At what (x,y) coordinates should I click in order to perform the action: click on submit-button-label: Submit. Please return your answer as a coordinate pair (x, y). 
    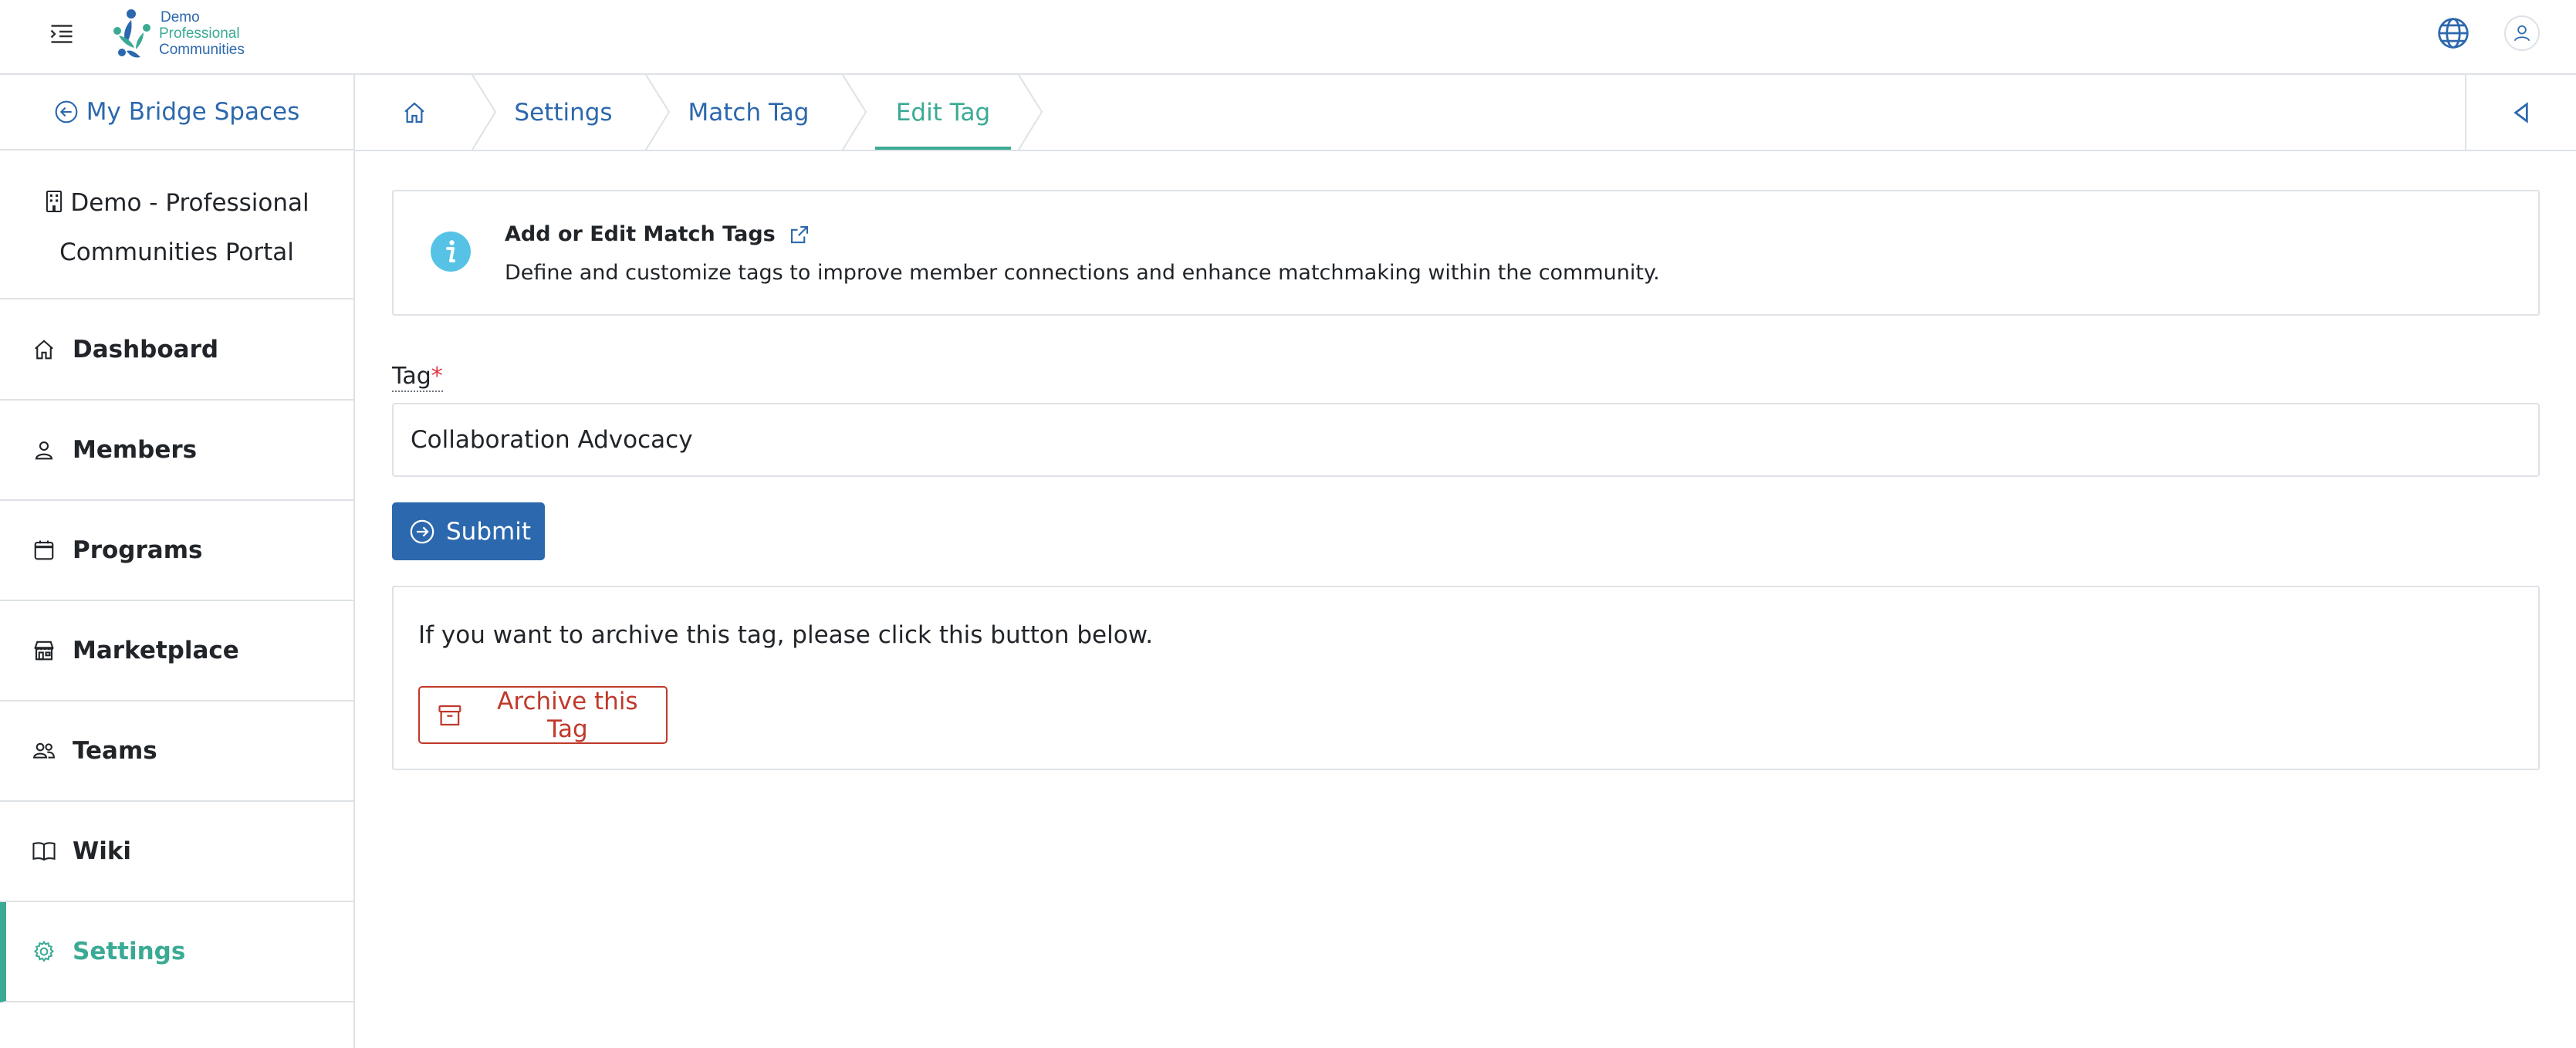
    Looking at the image, I should click on (488, 531).